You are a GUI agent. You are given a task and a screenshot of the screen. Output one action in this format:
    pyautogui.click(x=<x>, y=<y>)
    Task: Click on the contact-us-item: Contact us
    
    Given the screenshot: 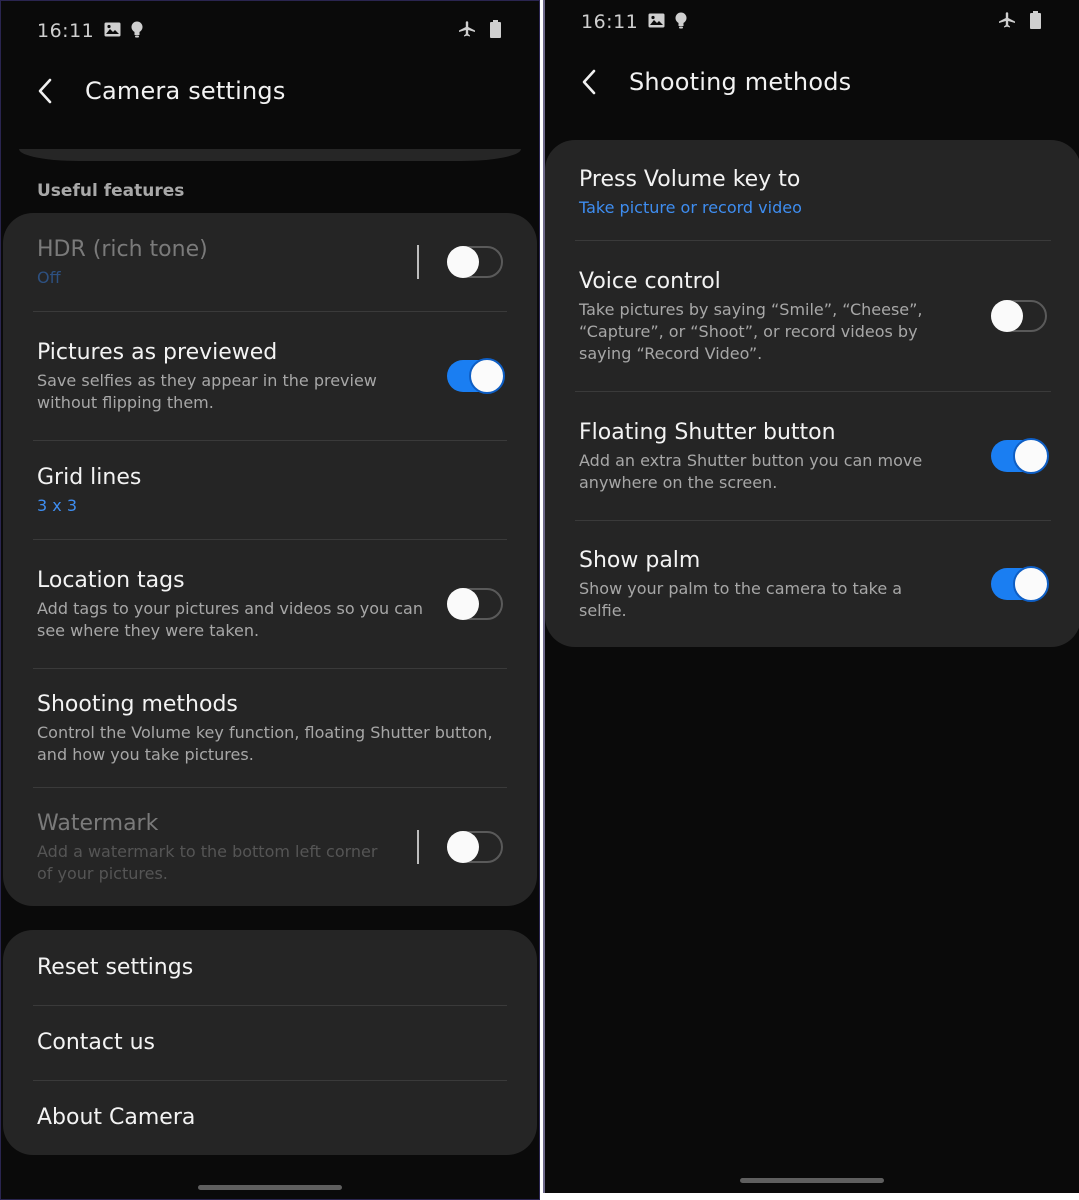 What is the action you would take?
    pyautogui.click(x=270, y=1043)
    